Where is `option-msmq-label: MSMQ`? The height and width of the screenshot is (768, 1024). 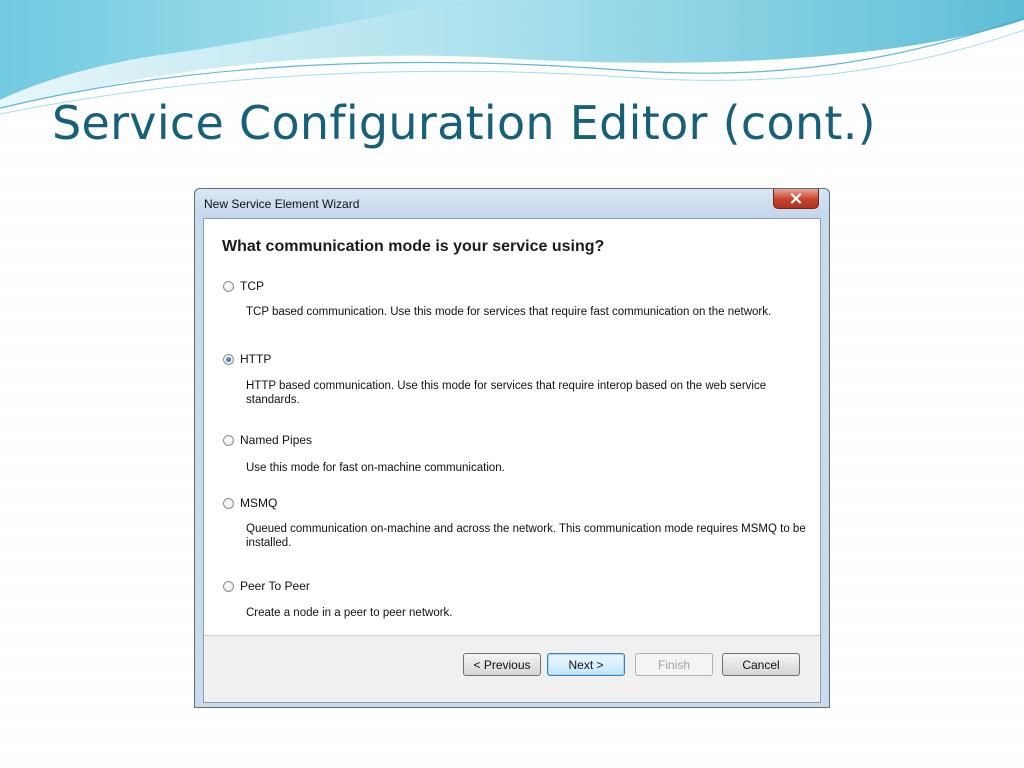 option-msmq-label: MSMQ is located at coordinates (259, 503).